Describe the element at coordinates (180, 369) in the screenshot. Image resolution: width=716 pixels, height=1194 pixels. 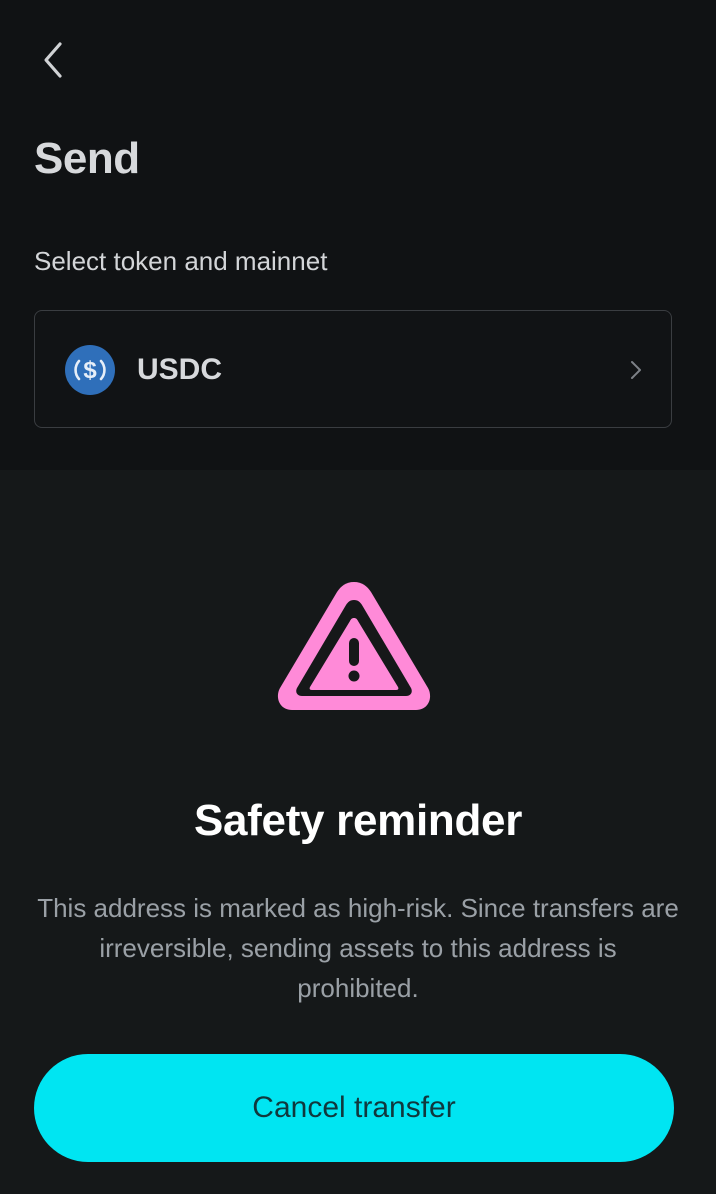
I see `token-name: USDC` at that location.